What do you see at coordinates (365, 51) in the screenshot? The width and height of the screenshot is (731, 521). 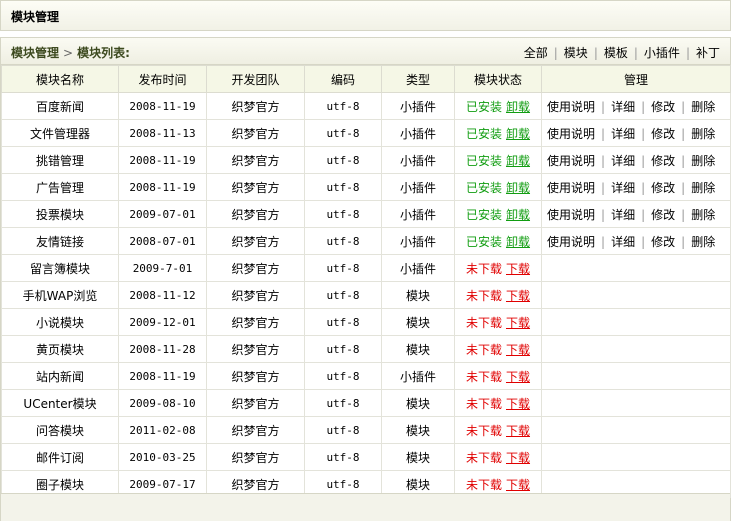 I see `breadcrumb-bar: 模块管理 > 模块列表: 全部 | 模块 | 模板 | 小插件 | 补丁` at bounding box center [365, 51].